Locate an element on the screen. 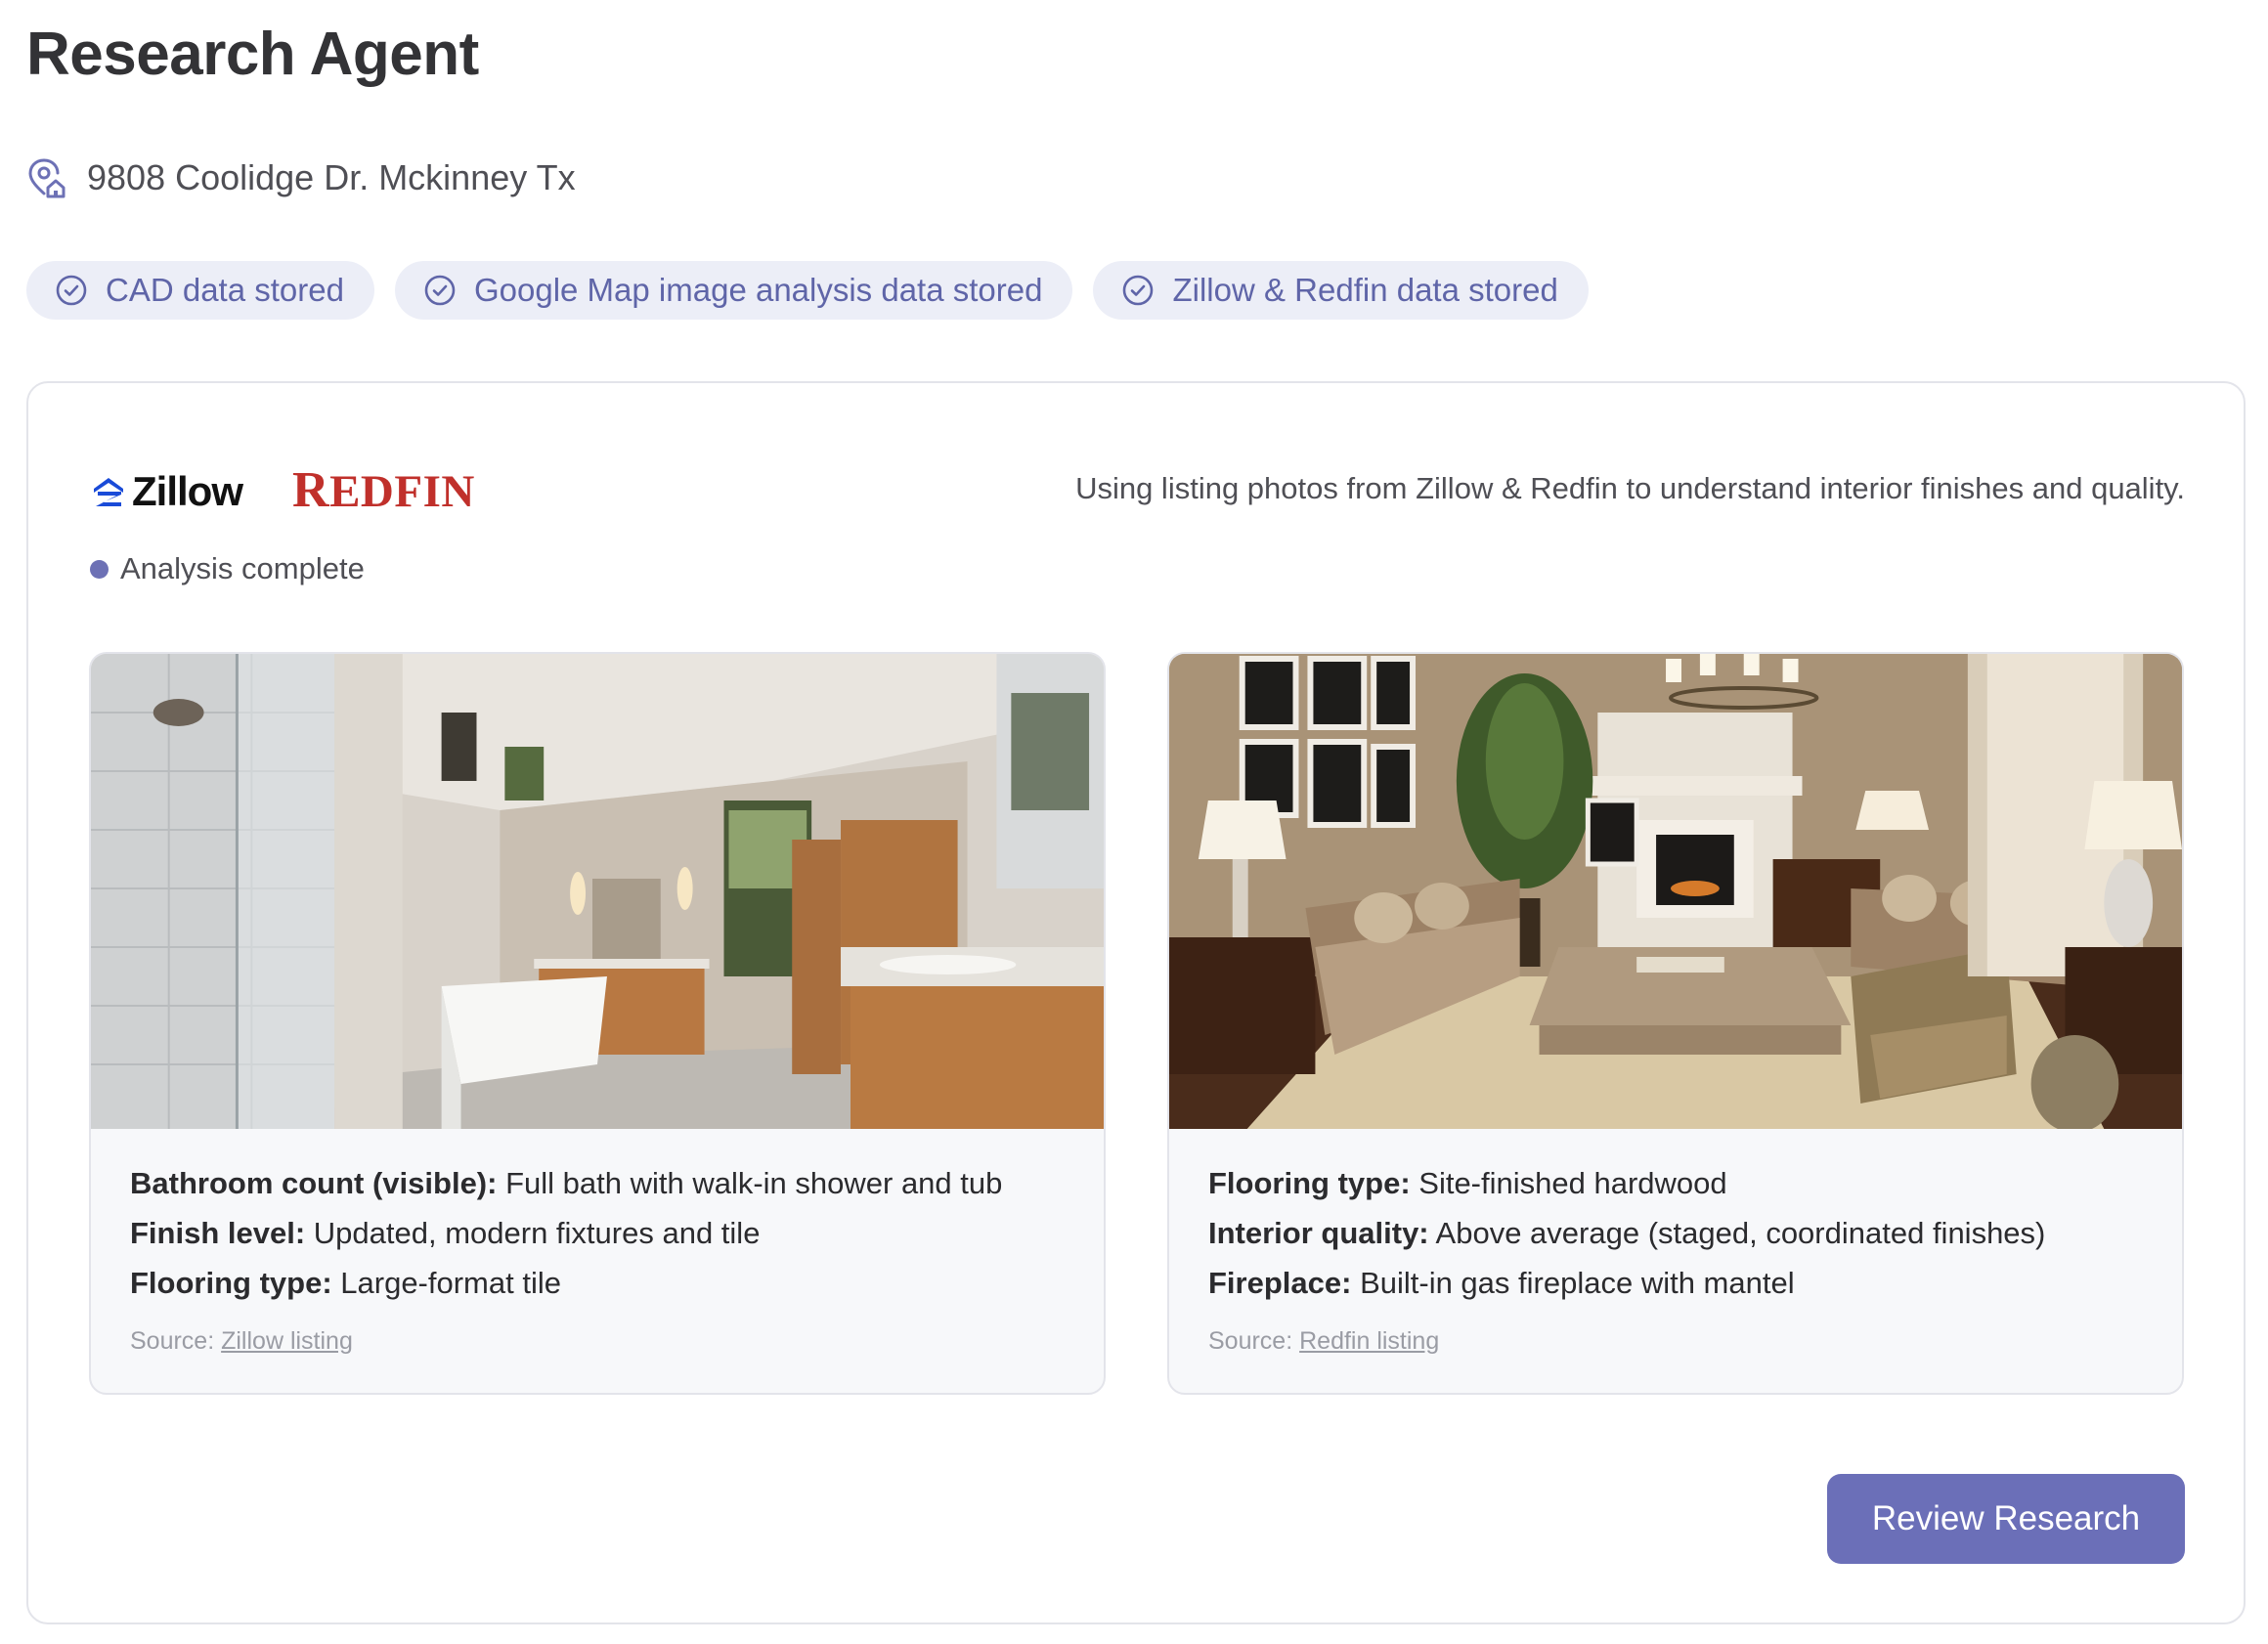 The height and width of the screenshot is (1644, 2268). zillow-wordmark: Zillow is located at coordinates (187, 491).